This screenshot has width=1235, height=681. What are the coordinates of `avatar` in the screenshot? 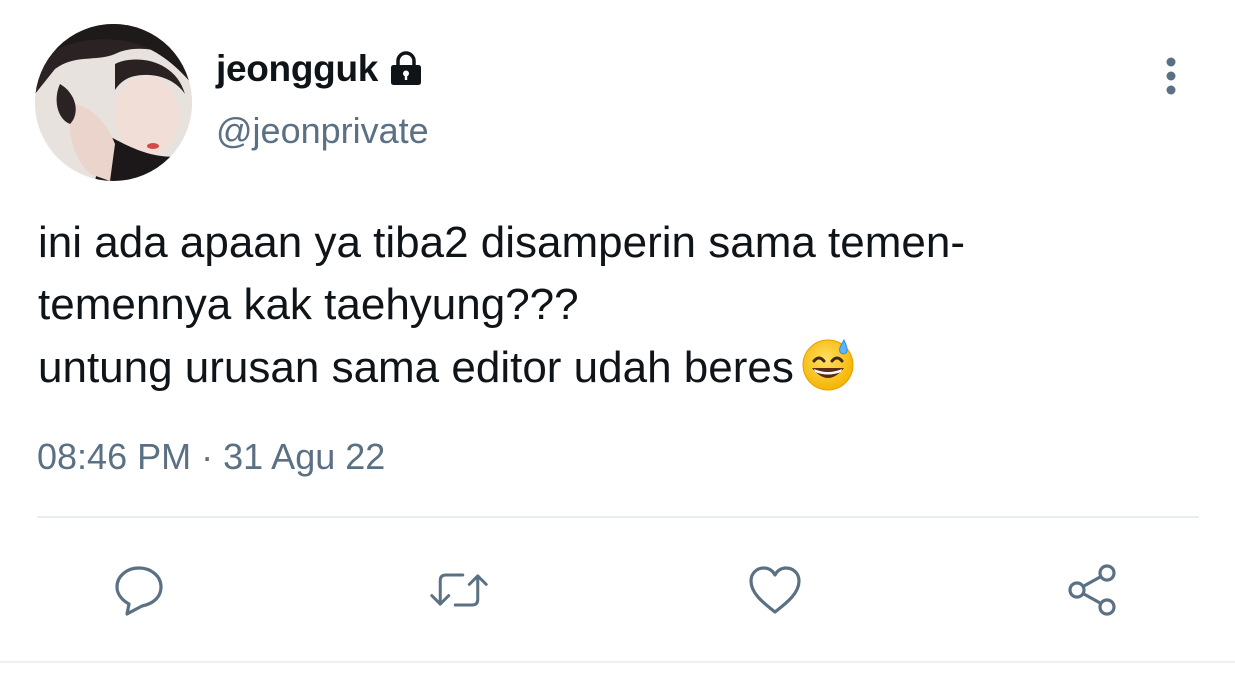 It's located at (113, 102).